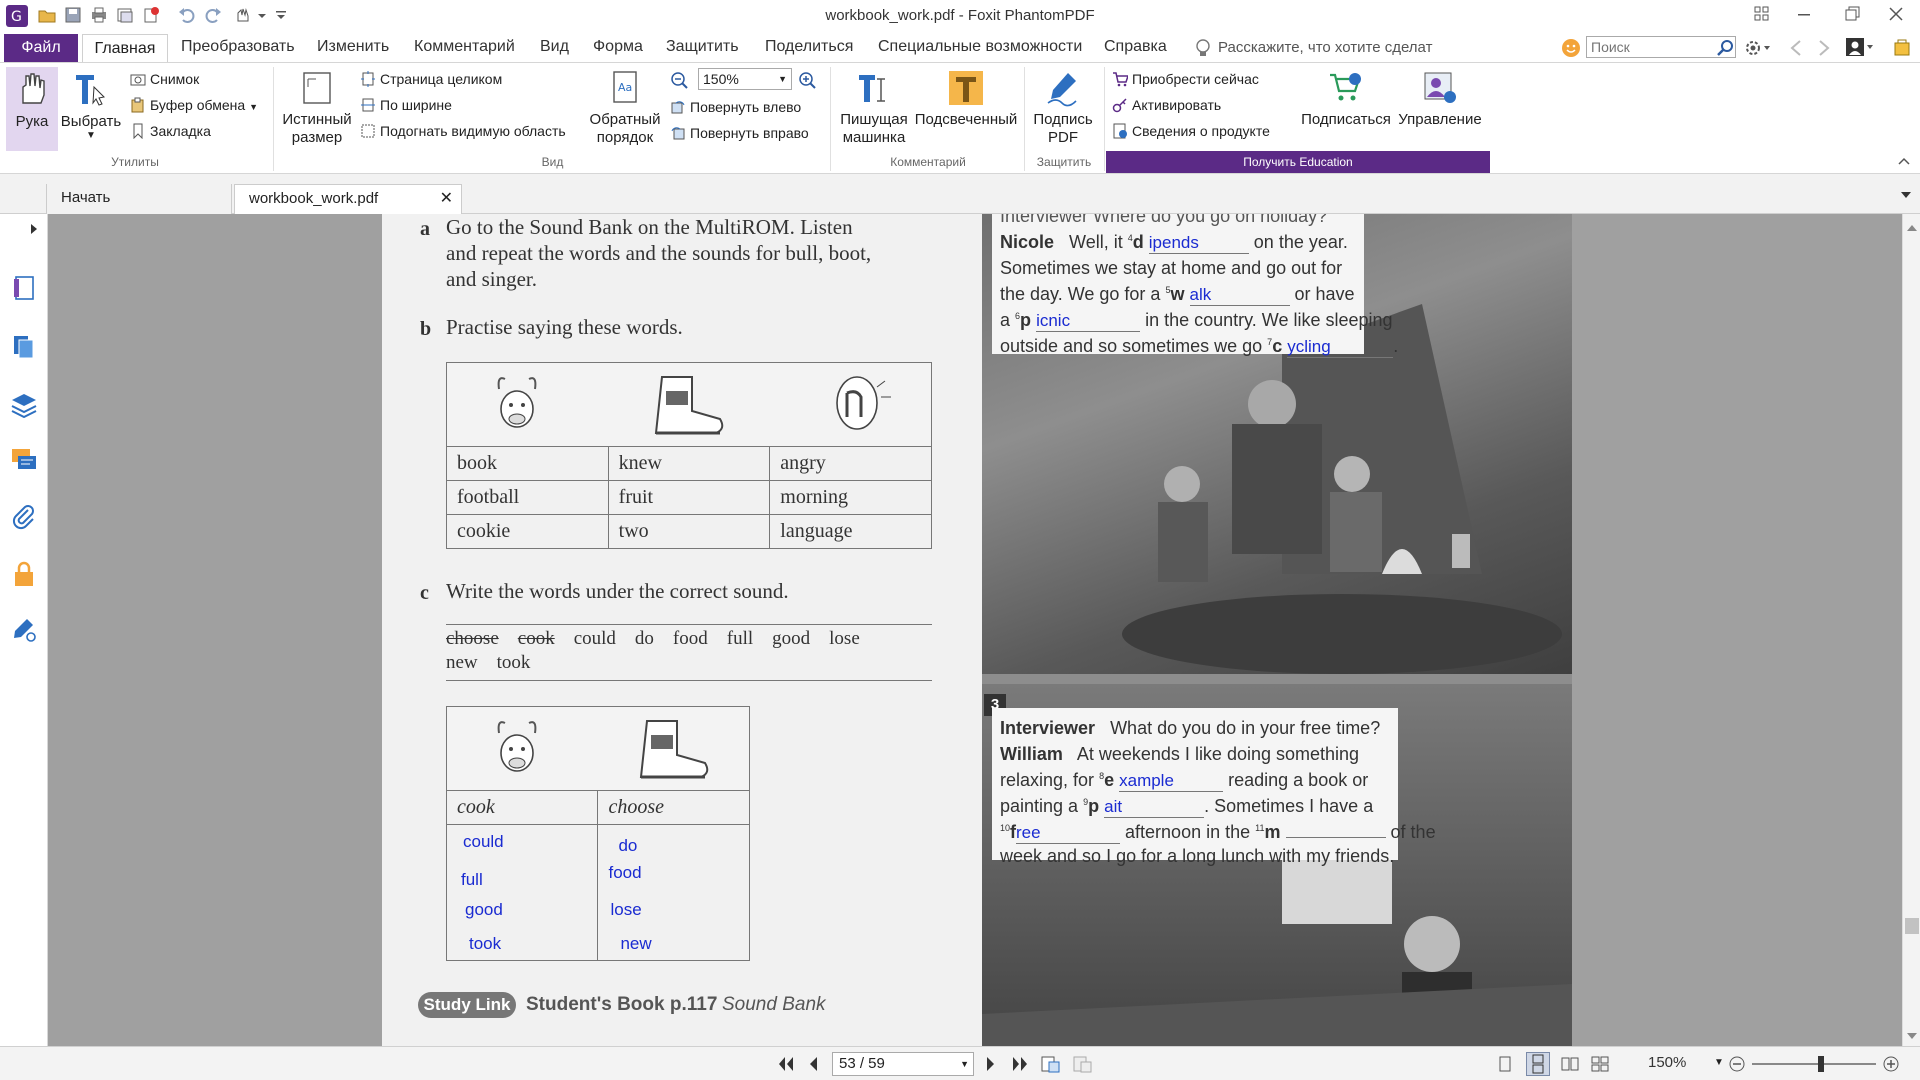 Image resolution: width=1920 pixels, height=1080 pixels. What do you see at coordinates (874, 108) in the screenshot?
I see `typewriter-button: Пишущая машинка` at bounding box center [874, 108].